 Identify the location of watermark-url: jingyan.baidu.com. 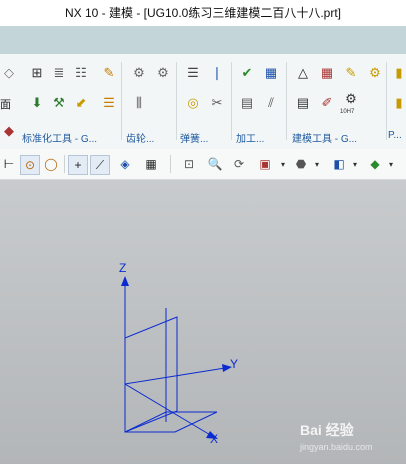
(336, 447).